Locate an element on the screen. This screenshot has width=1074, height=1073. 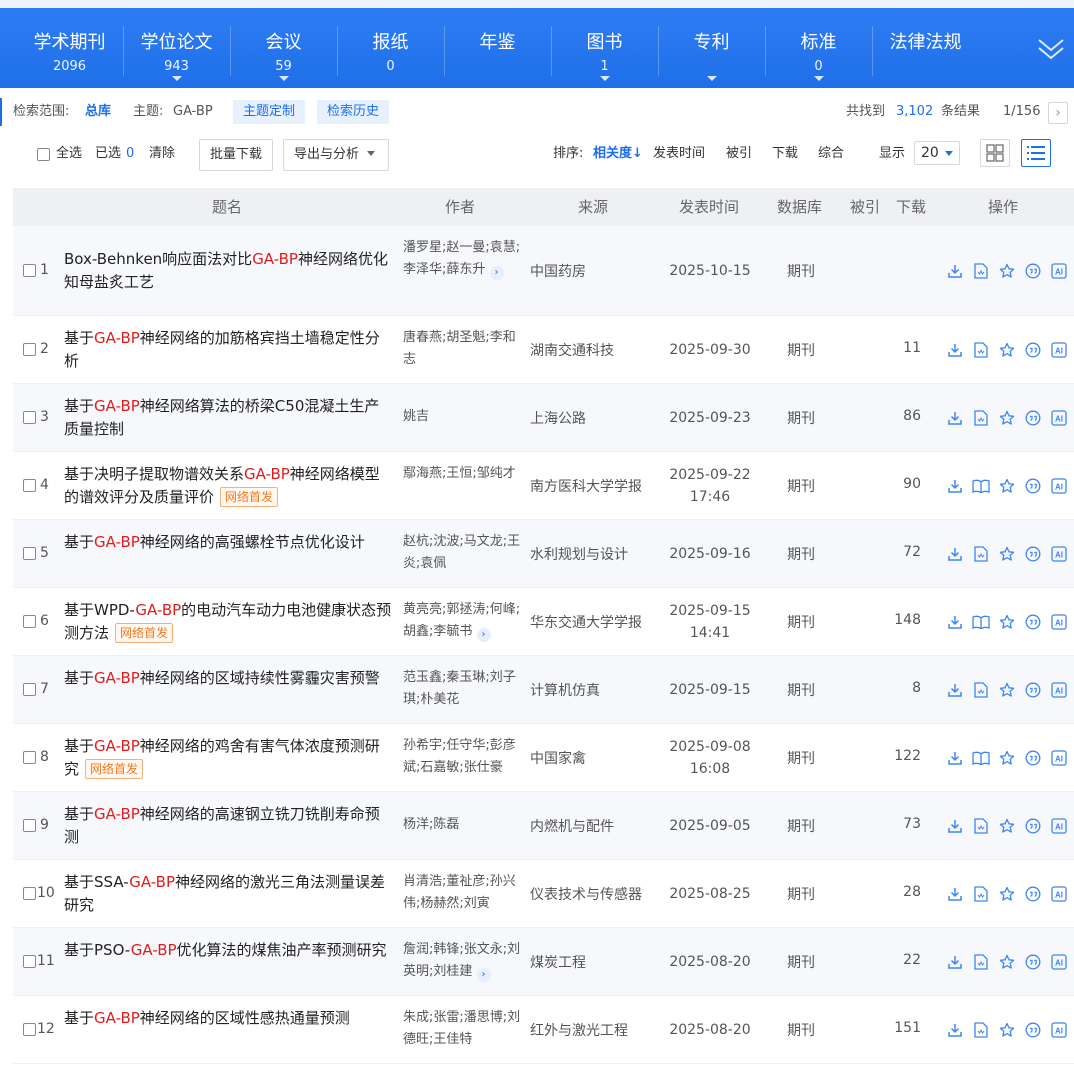
row-source-link: 中国药房 is located at coordinates (558, 271).